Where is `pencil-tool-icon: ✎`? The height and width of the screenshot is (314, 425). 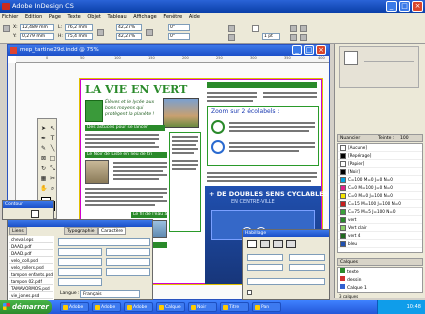
pencil-tool-icon: ✎ is located at coordinates (43, 148).